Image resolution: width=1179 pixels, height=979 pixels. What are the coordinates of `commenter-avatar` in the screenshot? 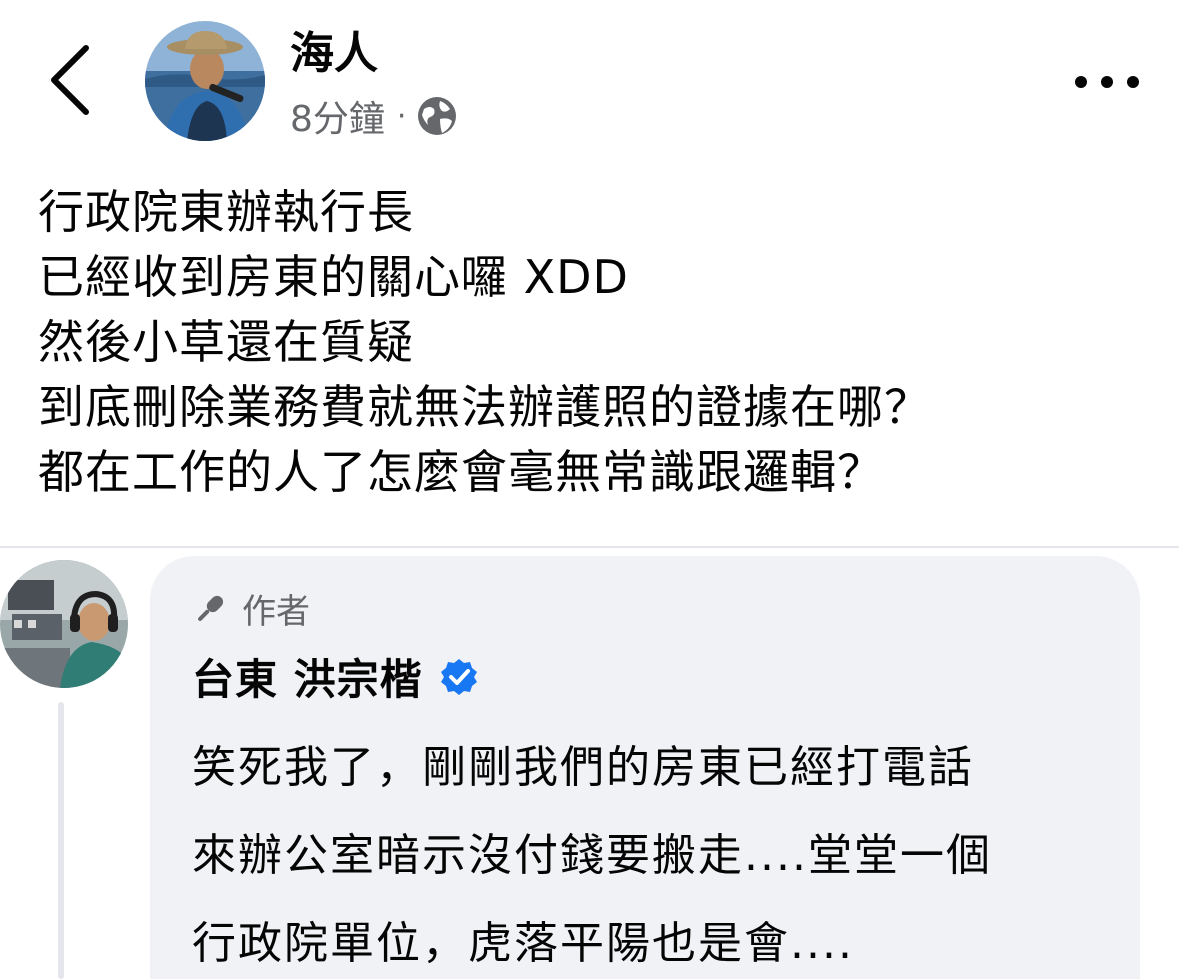 It's located at (64, 624).